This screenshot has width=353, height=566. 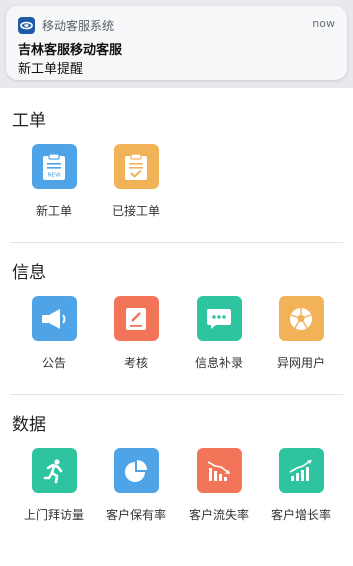 I want to click on svg-text: NEW, so click(x=54, y=175).